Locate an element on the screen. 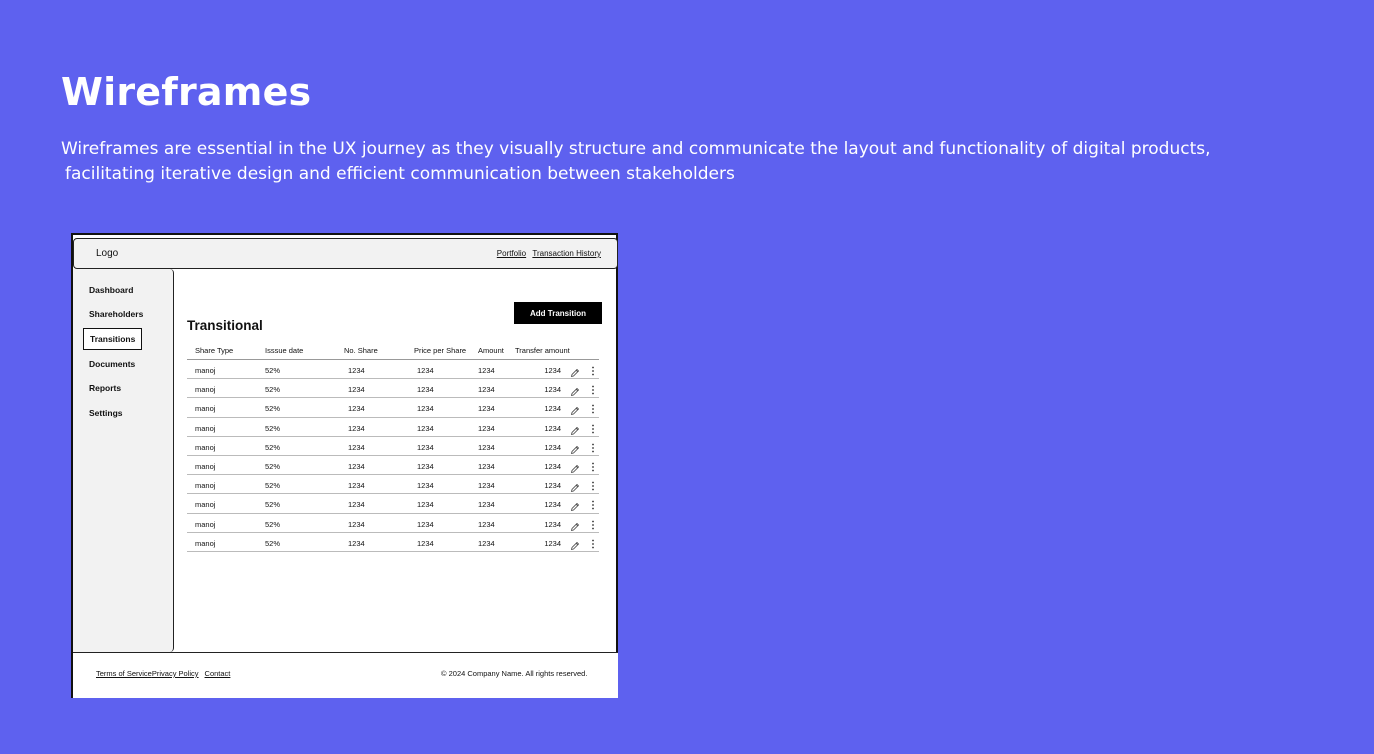 The image size is (1374, 754). header-link-portfolio: Portfolio is located at coordinates (511, 253).